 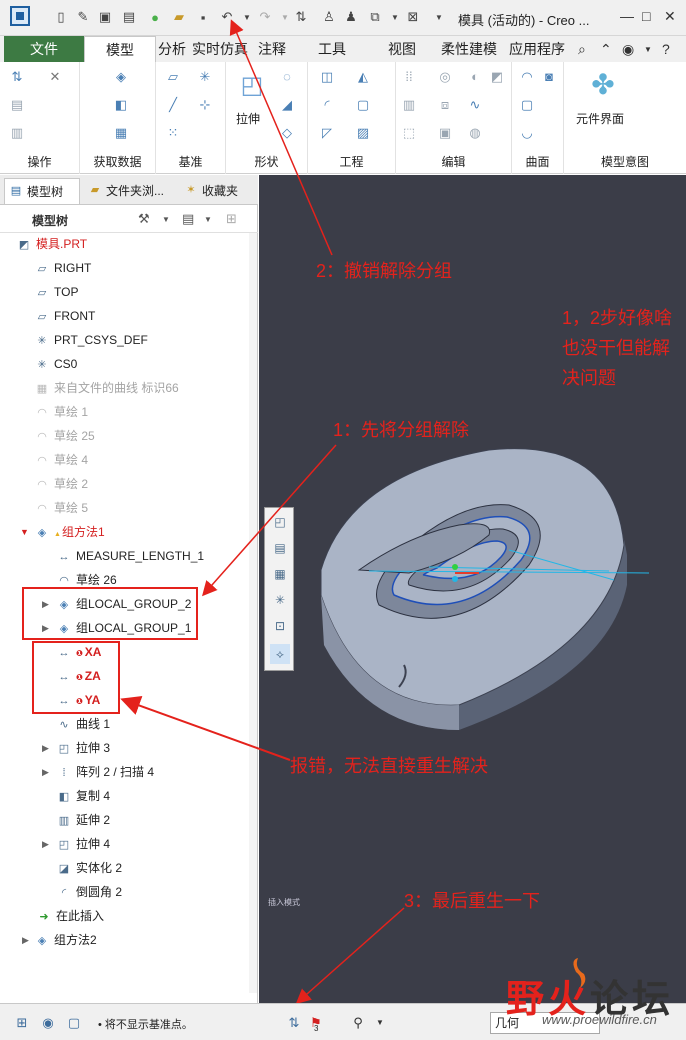 What do you see at coordinates (173, 77) in the screenshot?
I see `plane-icon: ▱` at bounding box center [173, 77].